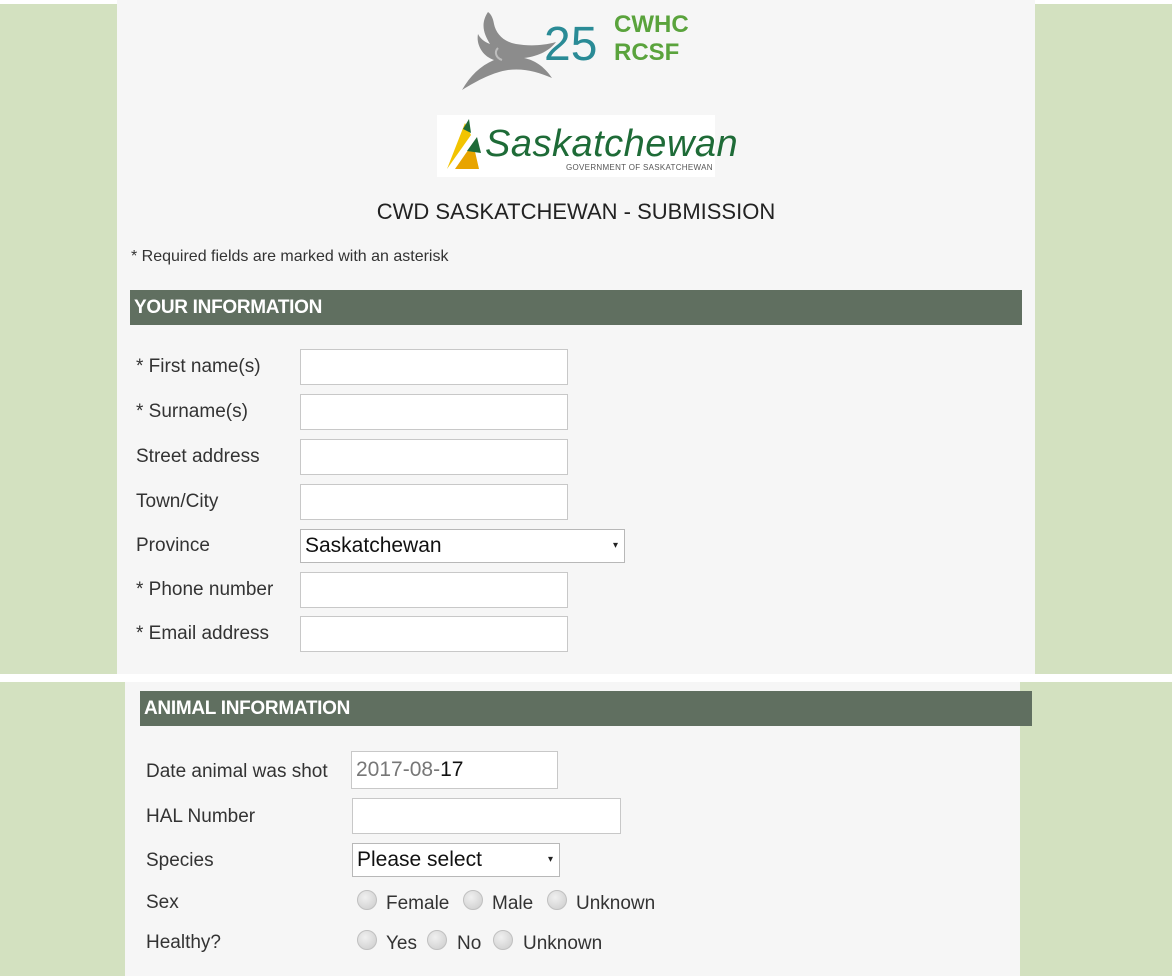  I want to click on species-label: Species, so click(180, 860).